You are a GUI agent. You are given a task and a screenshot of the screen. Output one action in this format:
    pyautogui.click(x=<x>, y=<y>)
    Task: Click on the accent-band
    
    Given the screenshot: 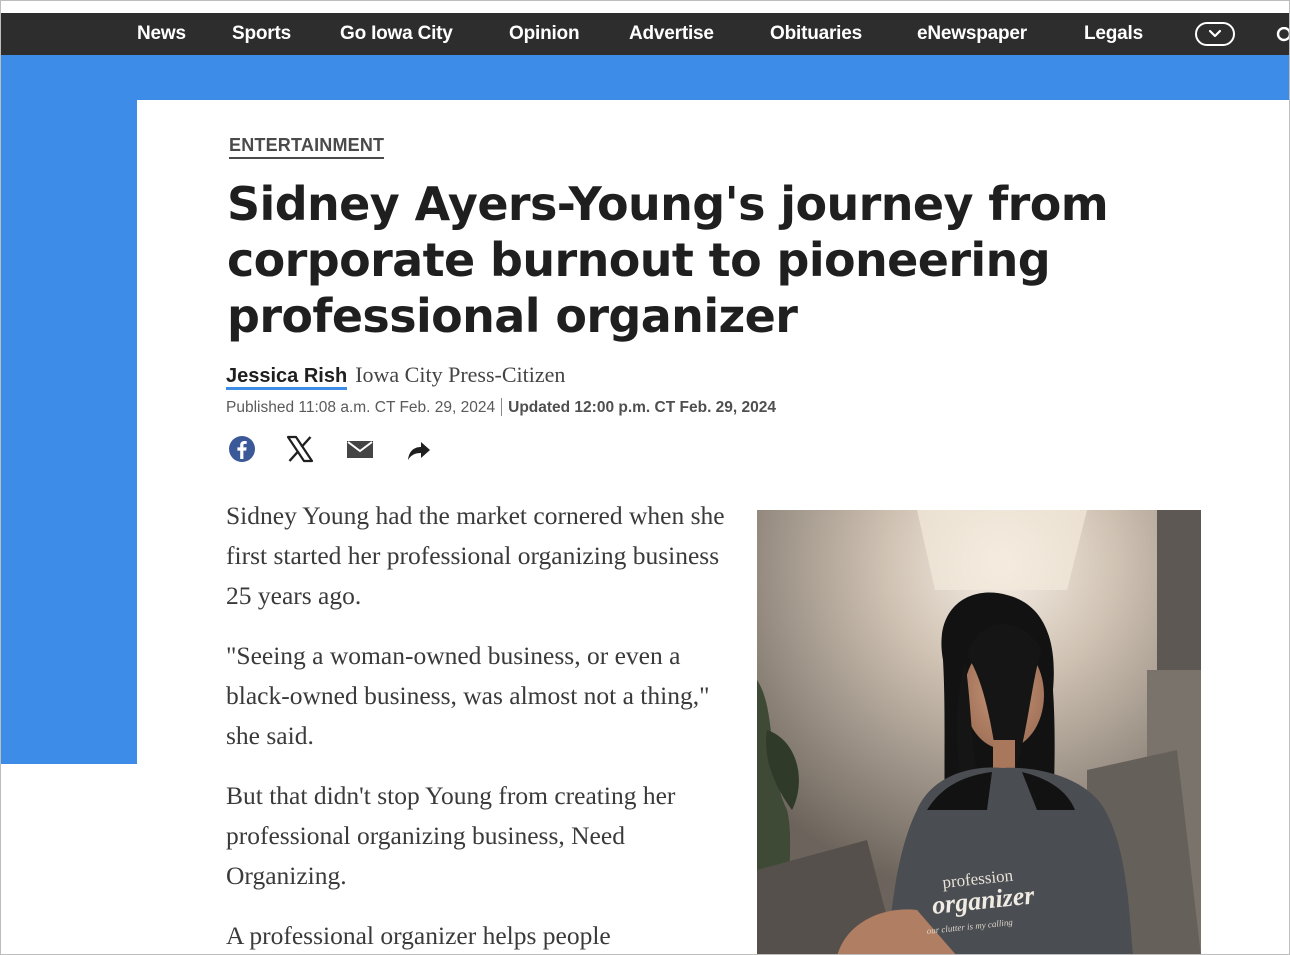 What is the action you would take?
    pyautogui.click(x=645, y=77)
    